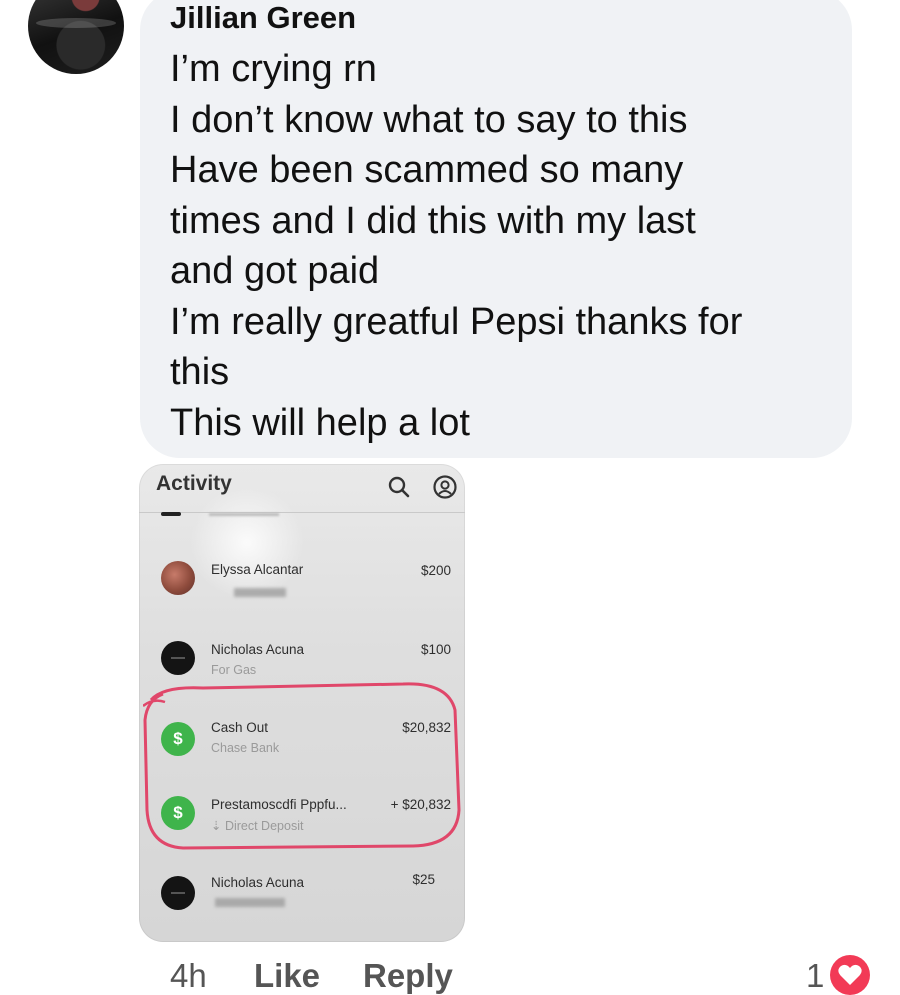 The width and height of the screenshot is (900, 995). What do you see at coordinates (408, 976) in the screenshot?
I see `reply-button: Reply` at bounding box center [408, 976].